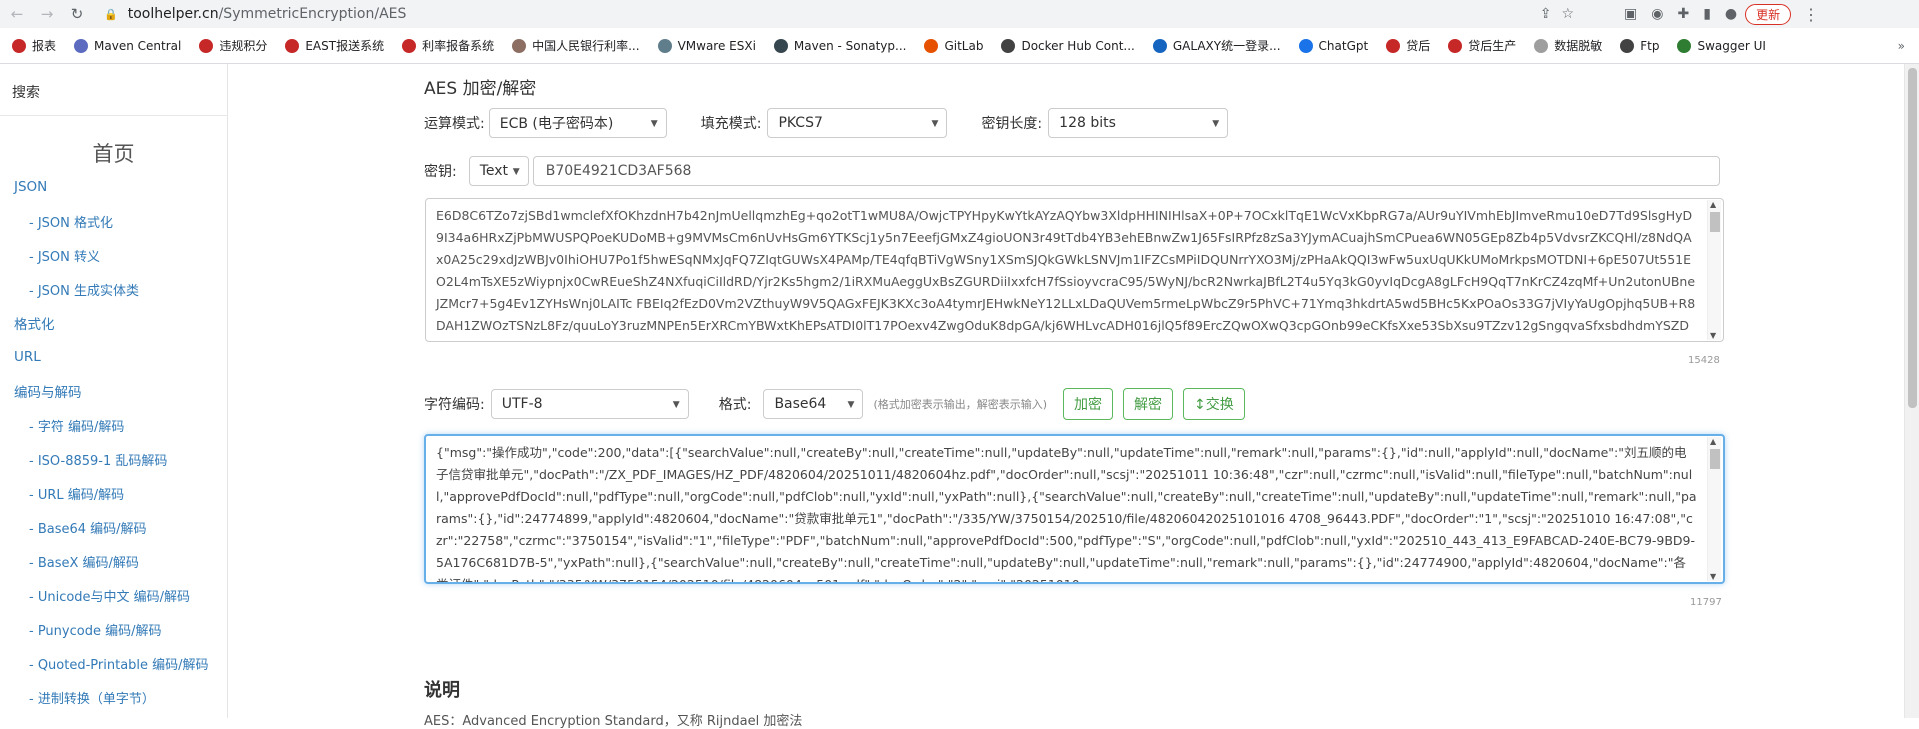 Image resolution: width=1919 pixels, height=729 pixels. I want to click on sidebar-item: - Quoted-Printable 编码/解码, so click(113, 663).